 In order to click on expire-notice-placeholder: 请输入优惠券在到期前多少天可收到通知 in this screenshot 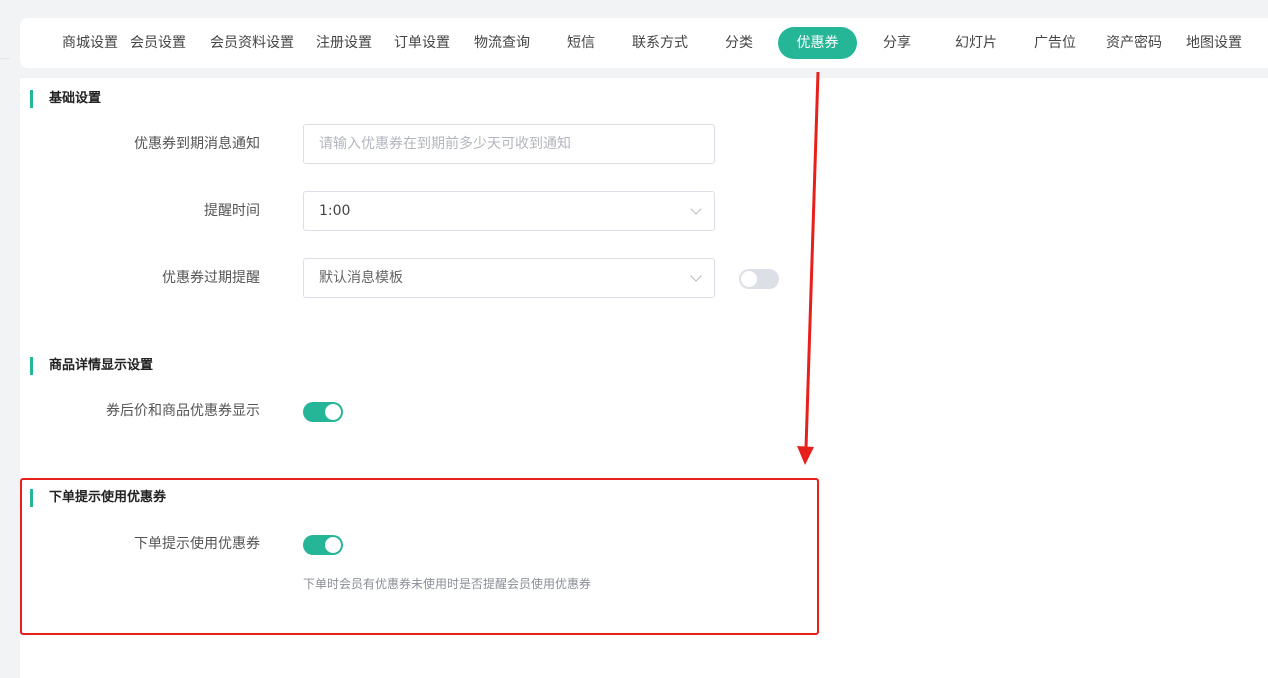, I will do `click(445, 144)`.